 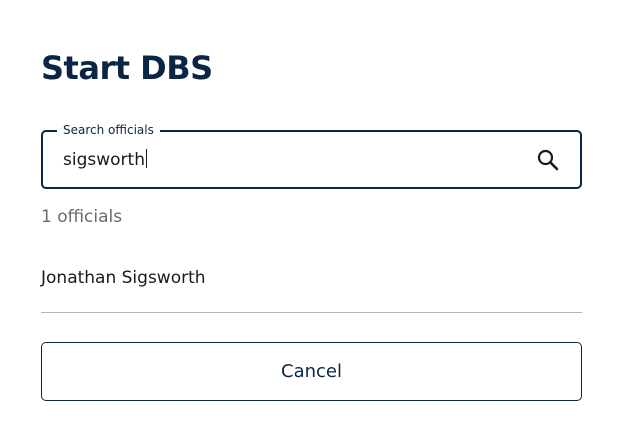 I want to click on list-item: Jonathan Sigsworth, so click(x=311, y=285).